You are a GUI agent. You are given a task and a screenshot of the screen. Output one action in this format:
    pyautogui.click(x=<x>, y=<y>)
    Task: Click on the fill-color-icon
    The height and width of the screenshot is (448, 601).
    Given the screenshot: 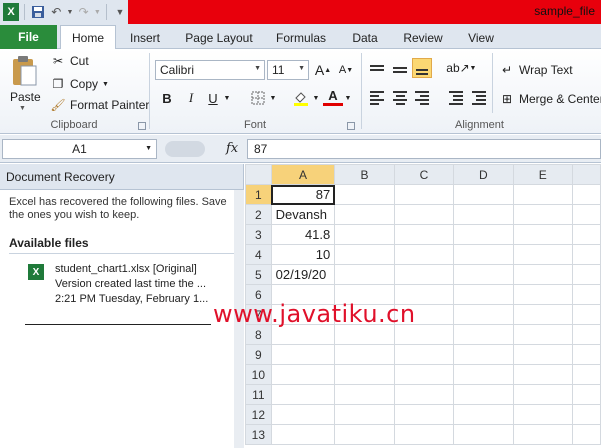 What is the action you would take?
    pyautogui.click(x=301, y=98)
    